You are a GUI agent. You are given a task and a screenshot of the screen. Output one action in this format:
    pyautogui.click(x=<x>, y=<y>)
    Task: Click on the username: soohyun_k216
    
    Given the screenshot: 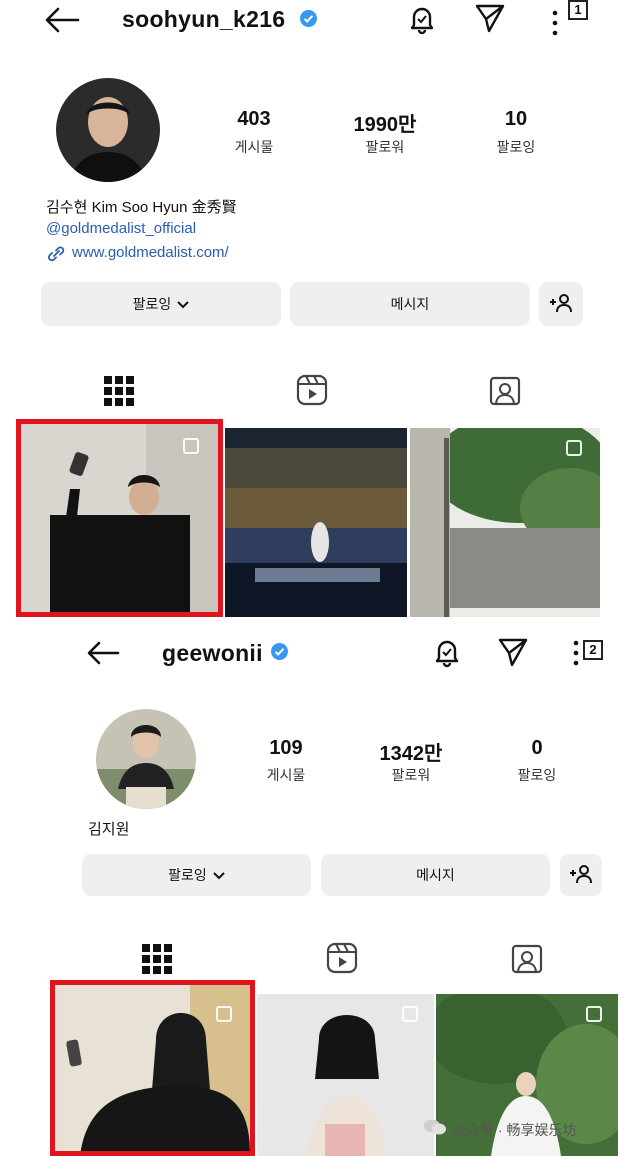 What is the action you would take?
    pyautogui.click(x=204, y=19)
    